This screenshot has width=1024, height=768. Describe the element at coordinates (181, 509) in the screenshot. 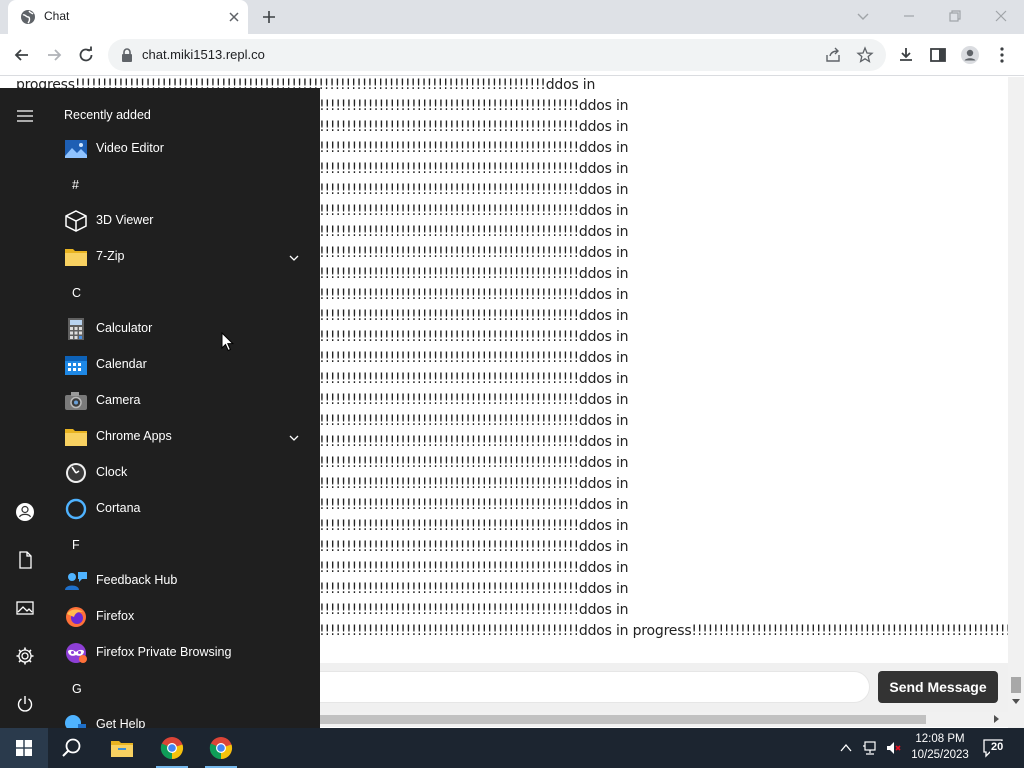

I see `start-app-cortana: Cortana` at that location.